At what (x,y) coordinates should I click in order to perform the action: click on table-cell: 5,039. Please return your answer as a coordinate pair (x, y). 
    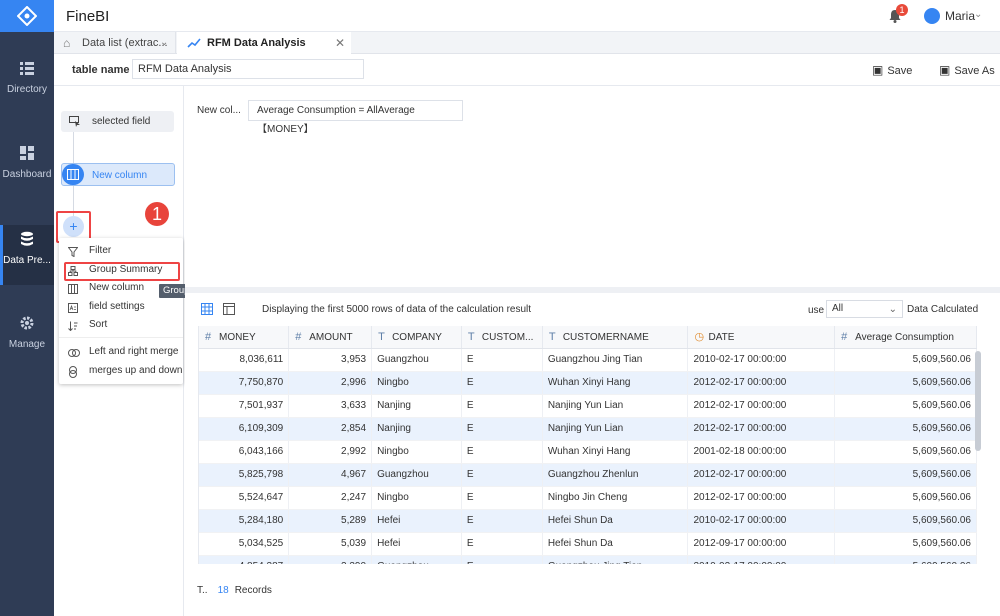
    Looking at the image, I should click on (330, 544).